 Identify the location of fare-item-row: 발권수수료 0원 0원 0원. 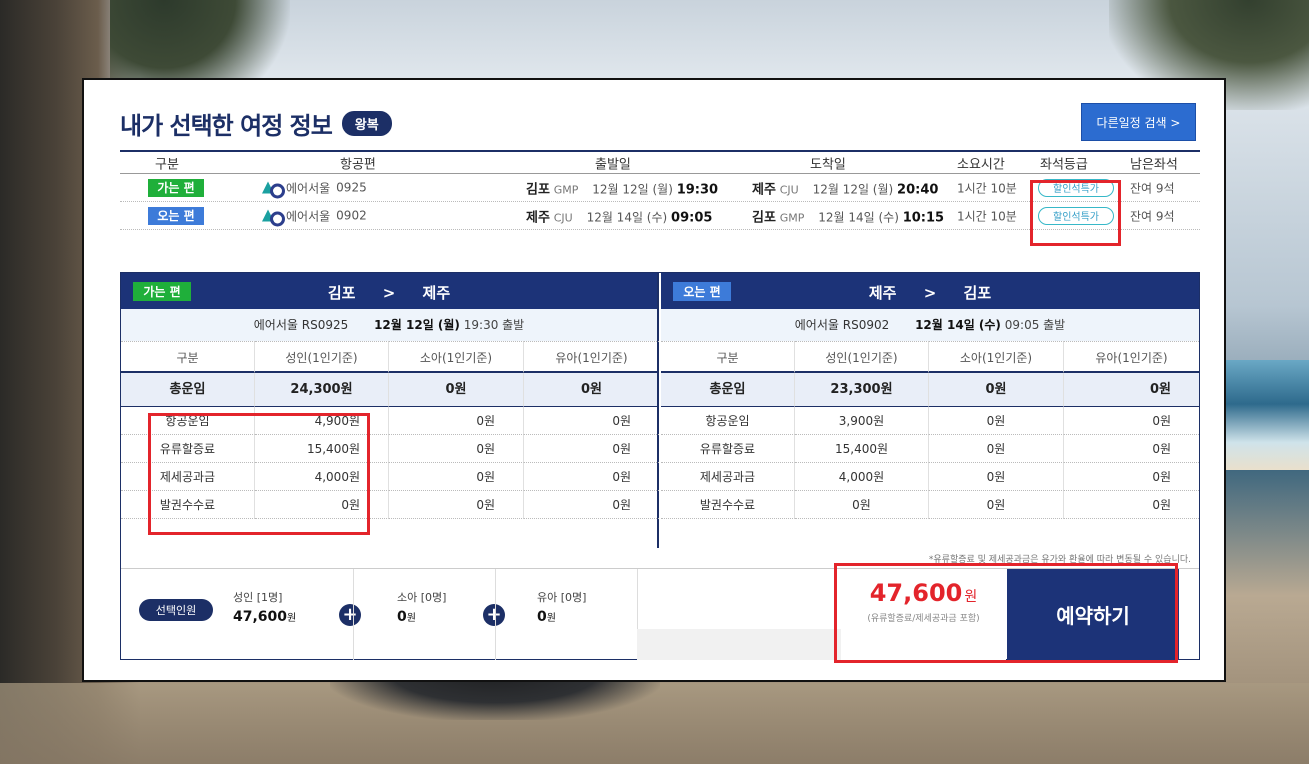
(930, 505).